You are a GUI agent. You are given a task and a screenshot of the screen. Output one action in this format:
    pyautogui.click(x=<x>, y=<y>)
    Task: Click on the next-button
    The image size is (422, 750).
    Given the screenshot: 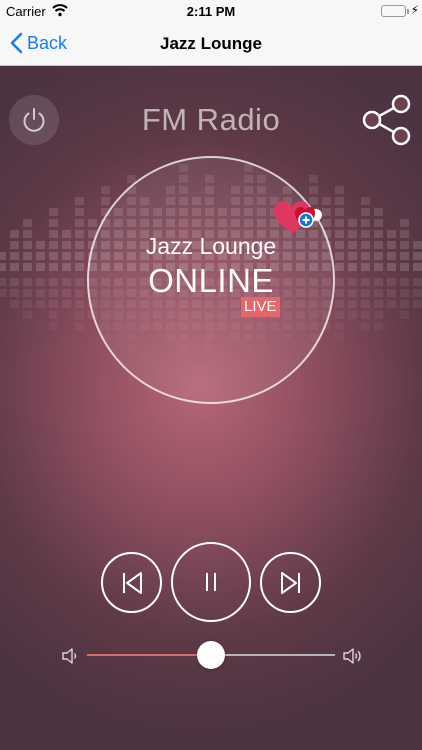 What is the action you would take?
    pyautogui.click(x=290, y=582)
    